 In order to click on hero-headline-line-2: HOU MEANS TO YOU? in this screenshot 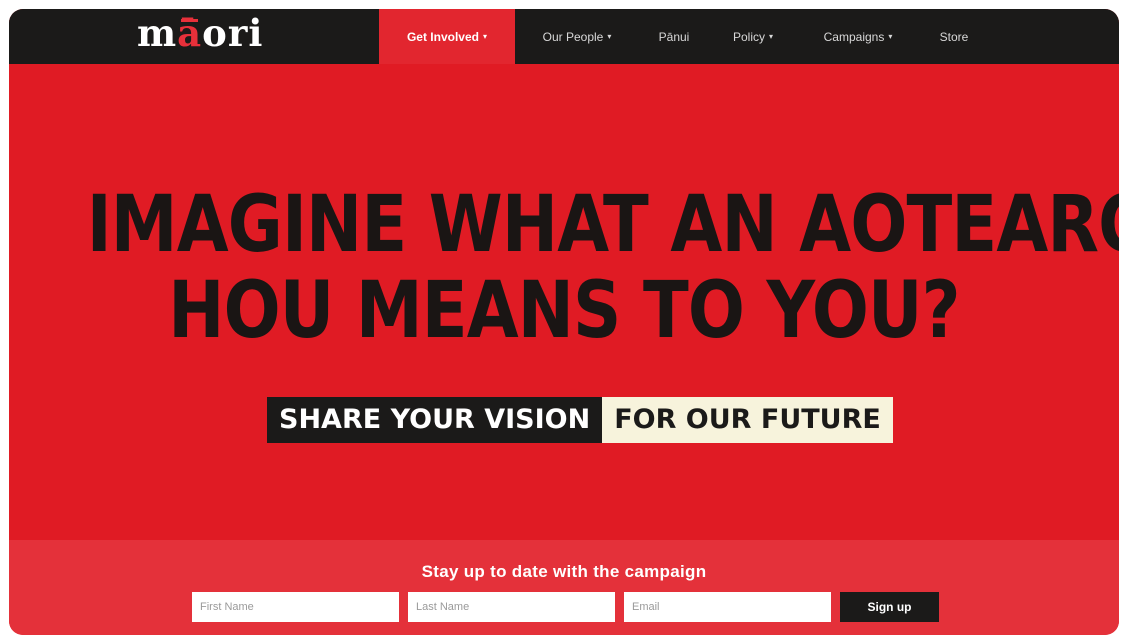, I will do `click(564, 311)`.